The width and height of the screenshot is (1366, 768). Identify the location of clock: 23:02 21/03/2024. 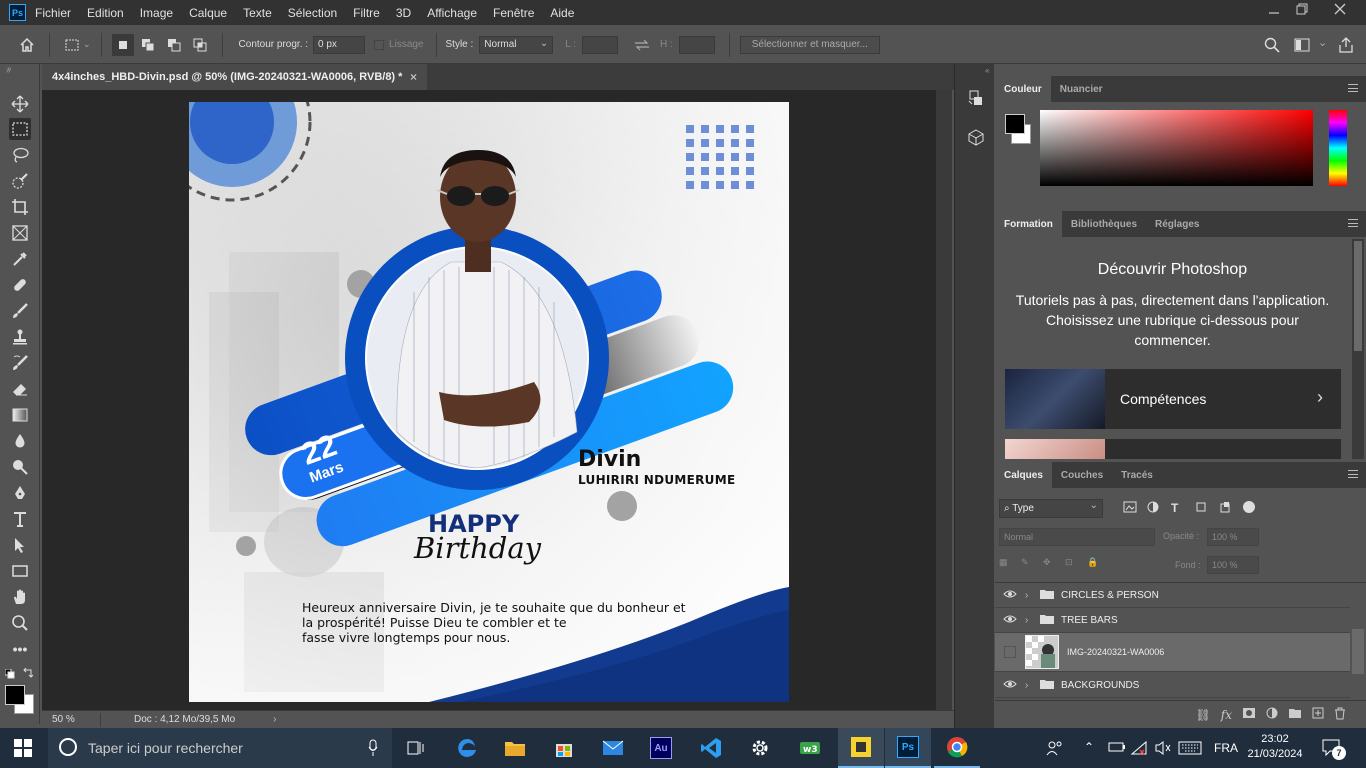
(1275, 747).